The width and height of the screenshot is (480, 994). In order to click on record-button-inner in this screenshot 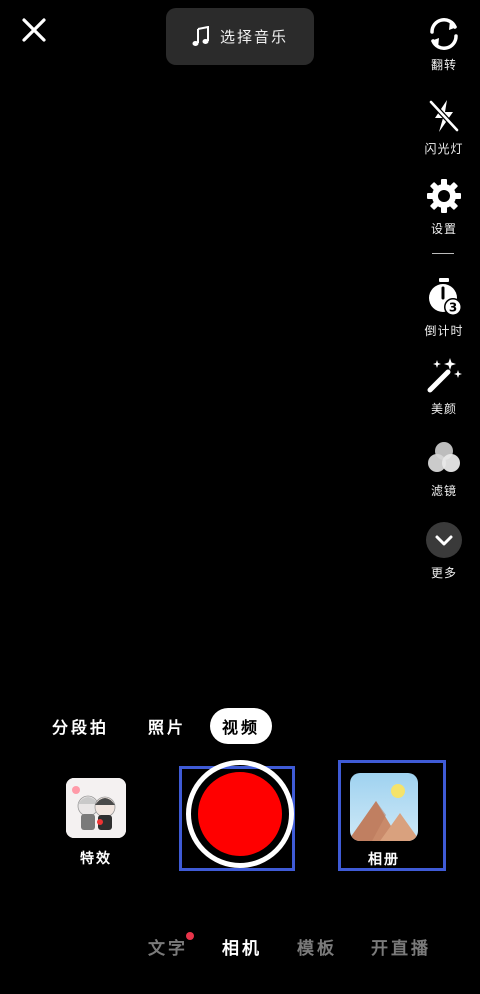, I will do `click(240, 814)`.